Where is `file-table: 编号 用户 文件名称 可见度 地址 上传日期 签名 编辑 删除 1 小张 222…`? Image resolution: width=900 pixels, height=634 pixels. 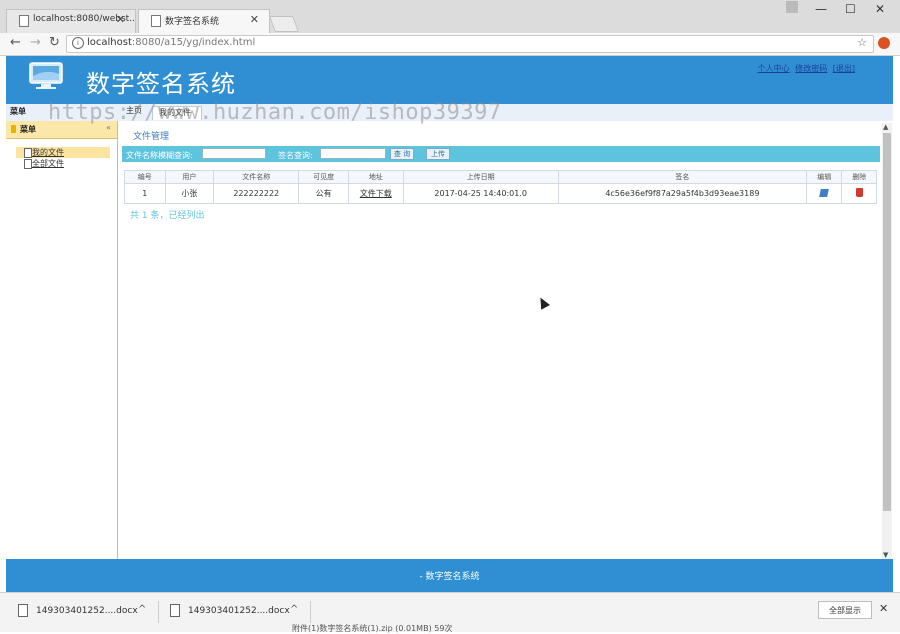
file-table: 编号 用户 文件名称 可见度 地址 上传日期 签名 编辑 删除 1 小张 222… is located at coordinates (500, 187).